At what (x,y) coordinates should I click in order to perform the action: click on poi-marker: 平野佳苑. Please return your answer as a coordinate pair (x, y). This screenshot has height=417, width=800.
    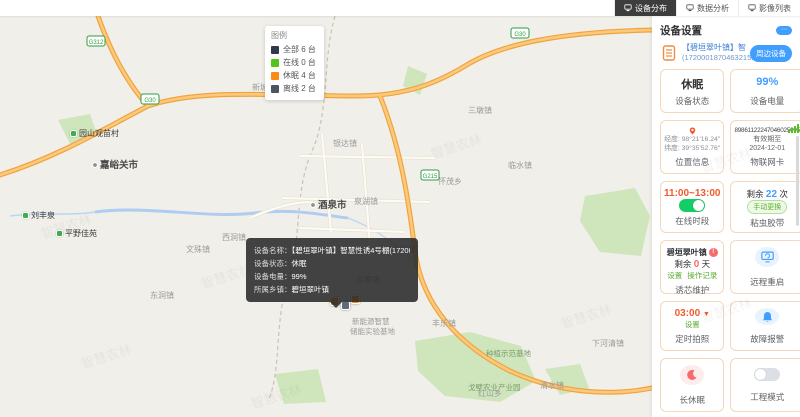
    Looking at the image, I should click on (76, 233).